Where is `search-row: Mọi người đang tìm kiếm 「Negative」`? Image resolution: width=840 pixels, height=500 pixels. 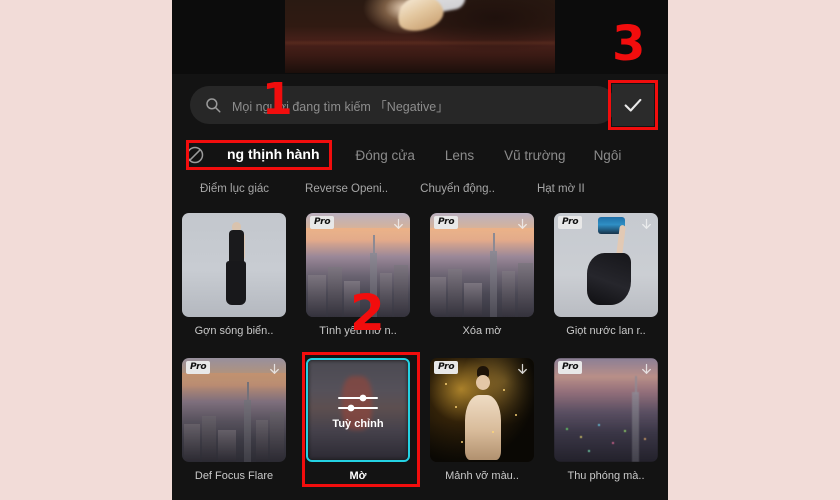 search-row: Mọi người đang tìm kiếm 「Negative」 is located at coordinates (420, 105).